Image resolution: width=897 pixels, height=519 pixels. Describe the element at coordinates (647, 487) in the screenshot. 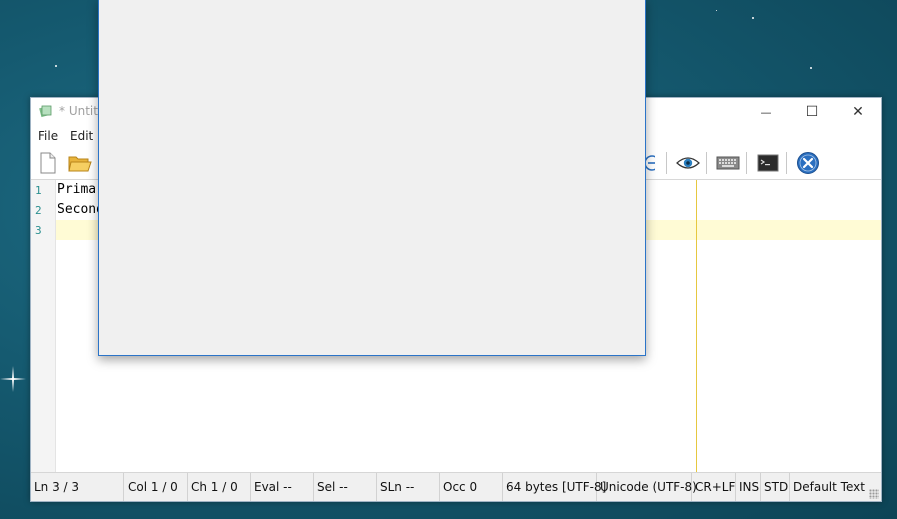

I see `status-encoding: Unicode (UTF-8)` at that location.